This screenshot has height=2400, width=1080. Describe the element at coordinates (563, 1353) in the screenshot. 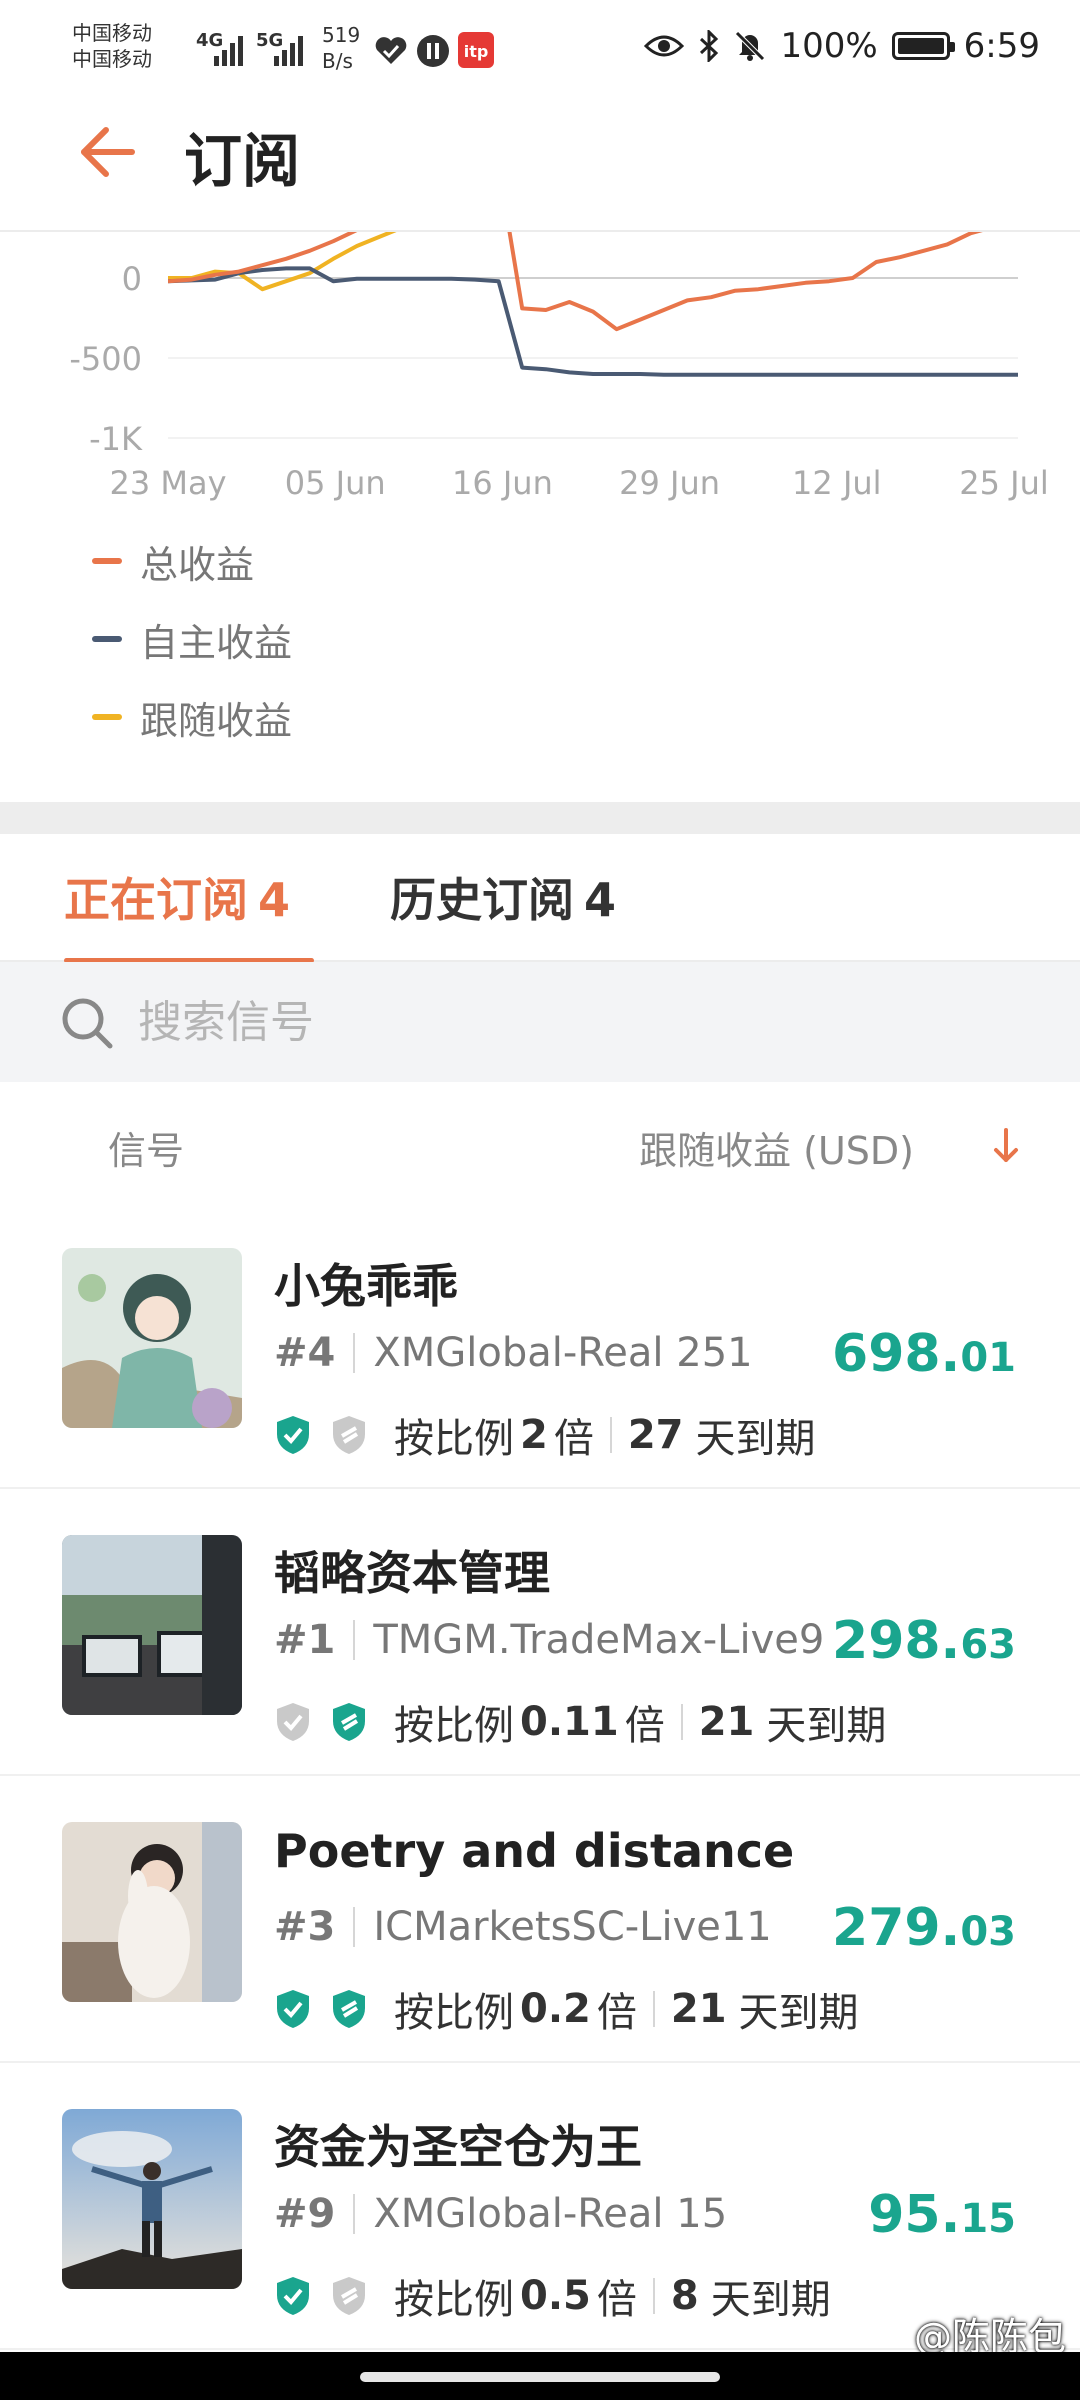

I see `signal-server: XMGlobal-Real 251` at that location.